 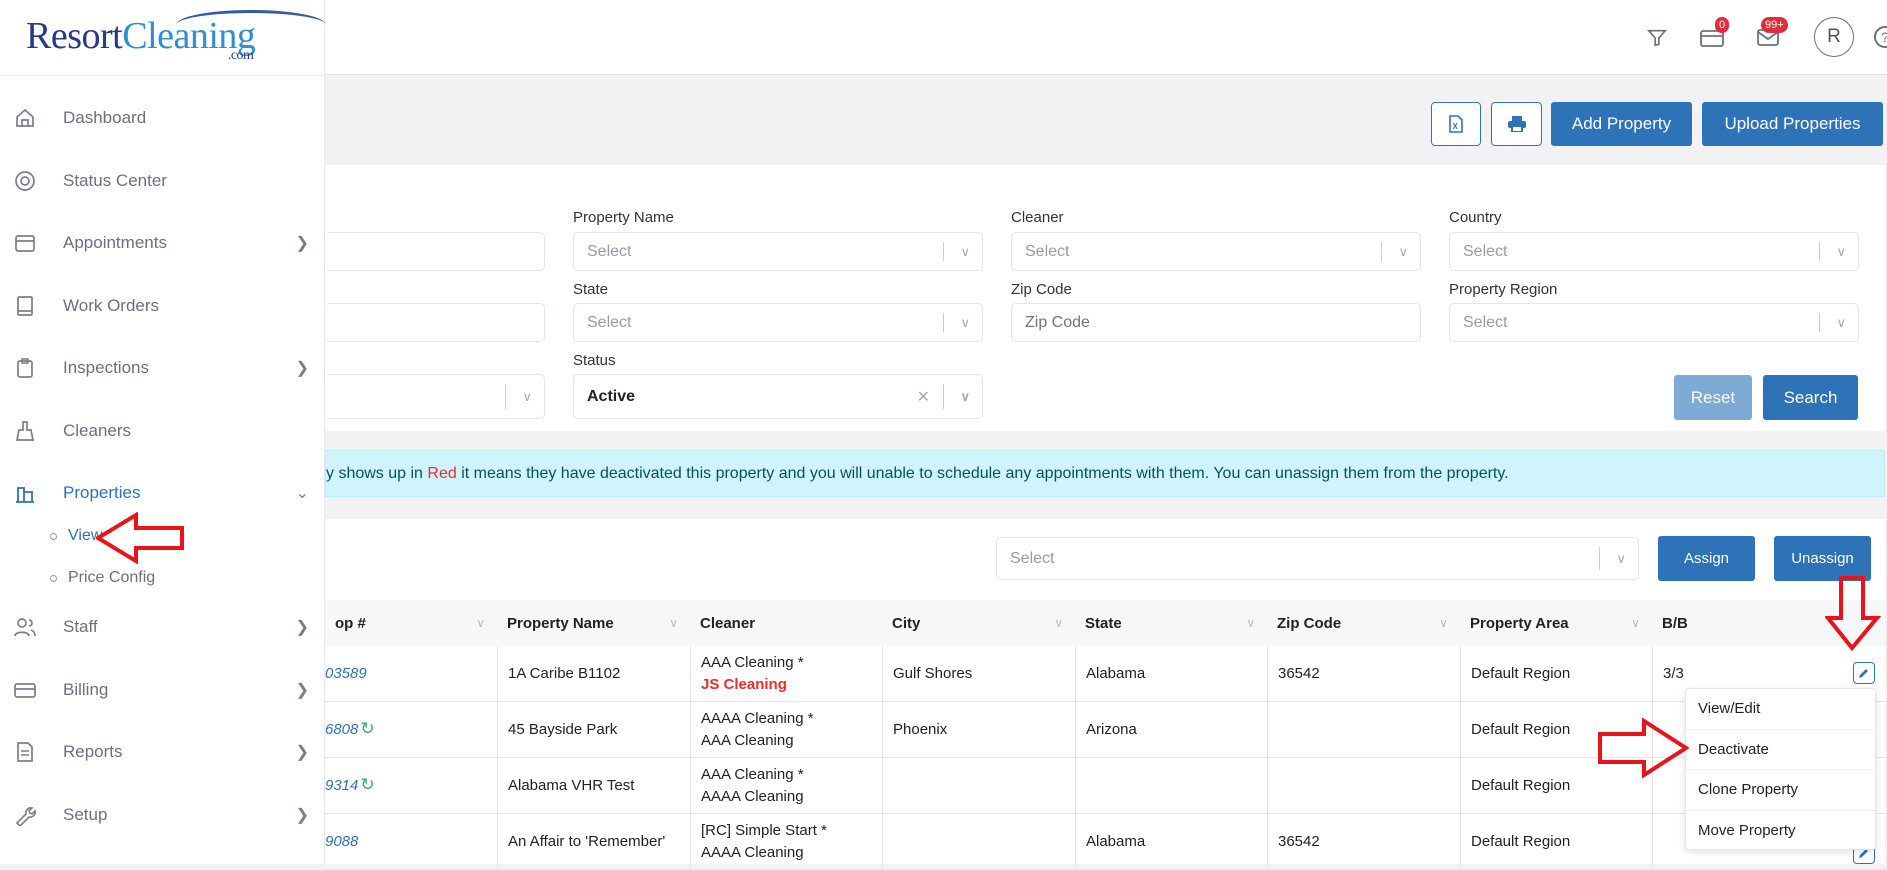 What do you see at coordinates (1654, 322) in the screenshot?
I see `property-region-select: Select ∨` at bounding box center [1654, 322].